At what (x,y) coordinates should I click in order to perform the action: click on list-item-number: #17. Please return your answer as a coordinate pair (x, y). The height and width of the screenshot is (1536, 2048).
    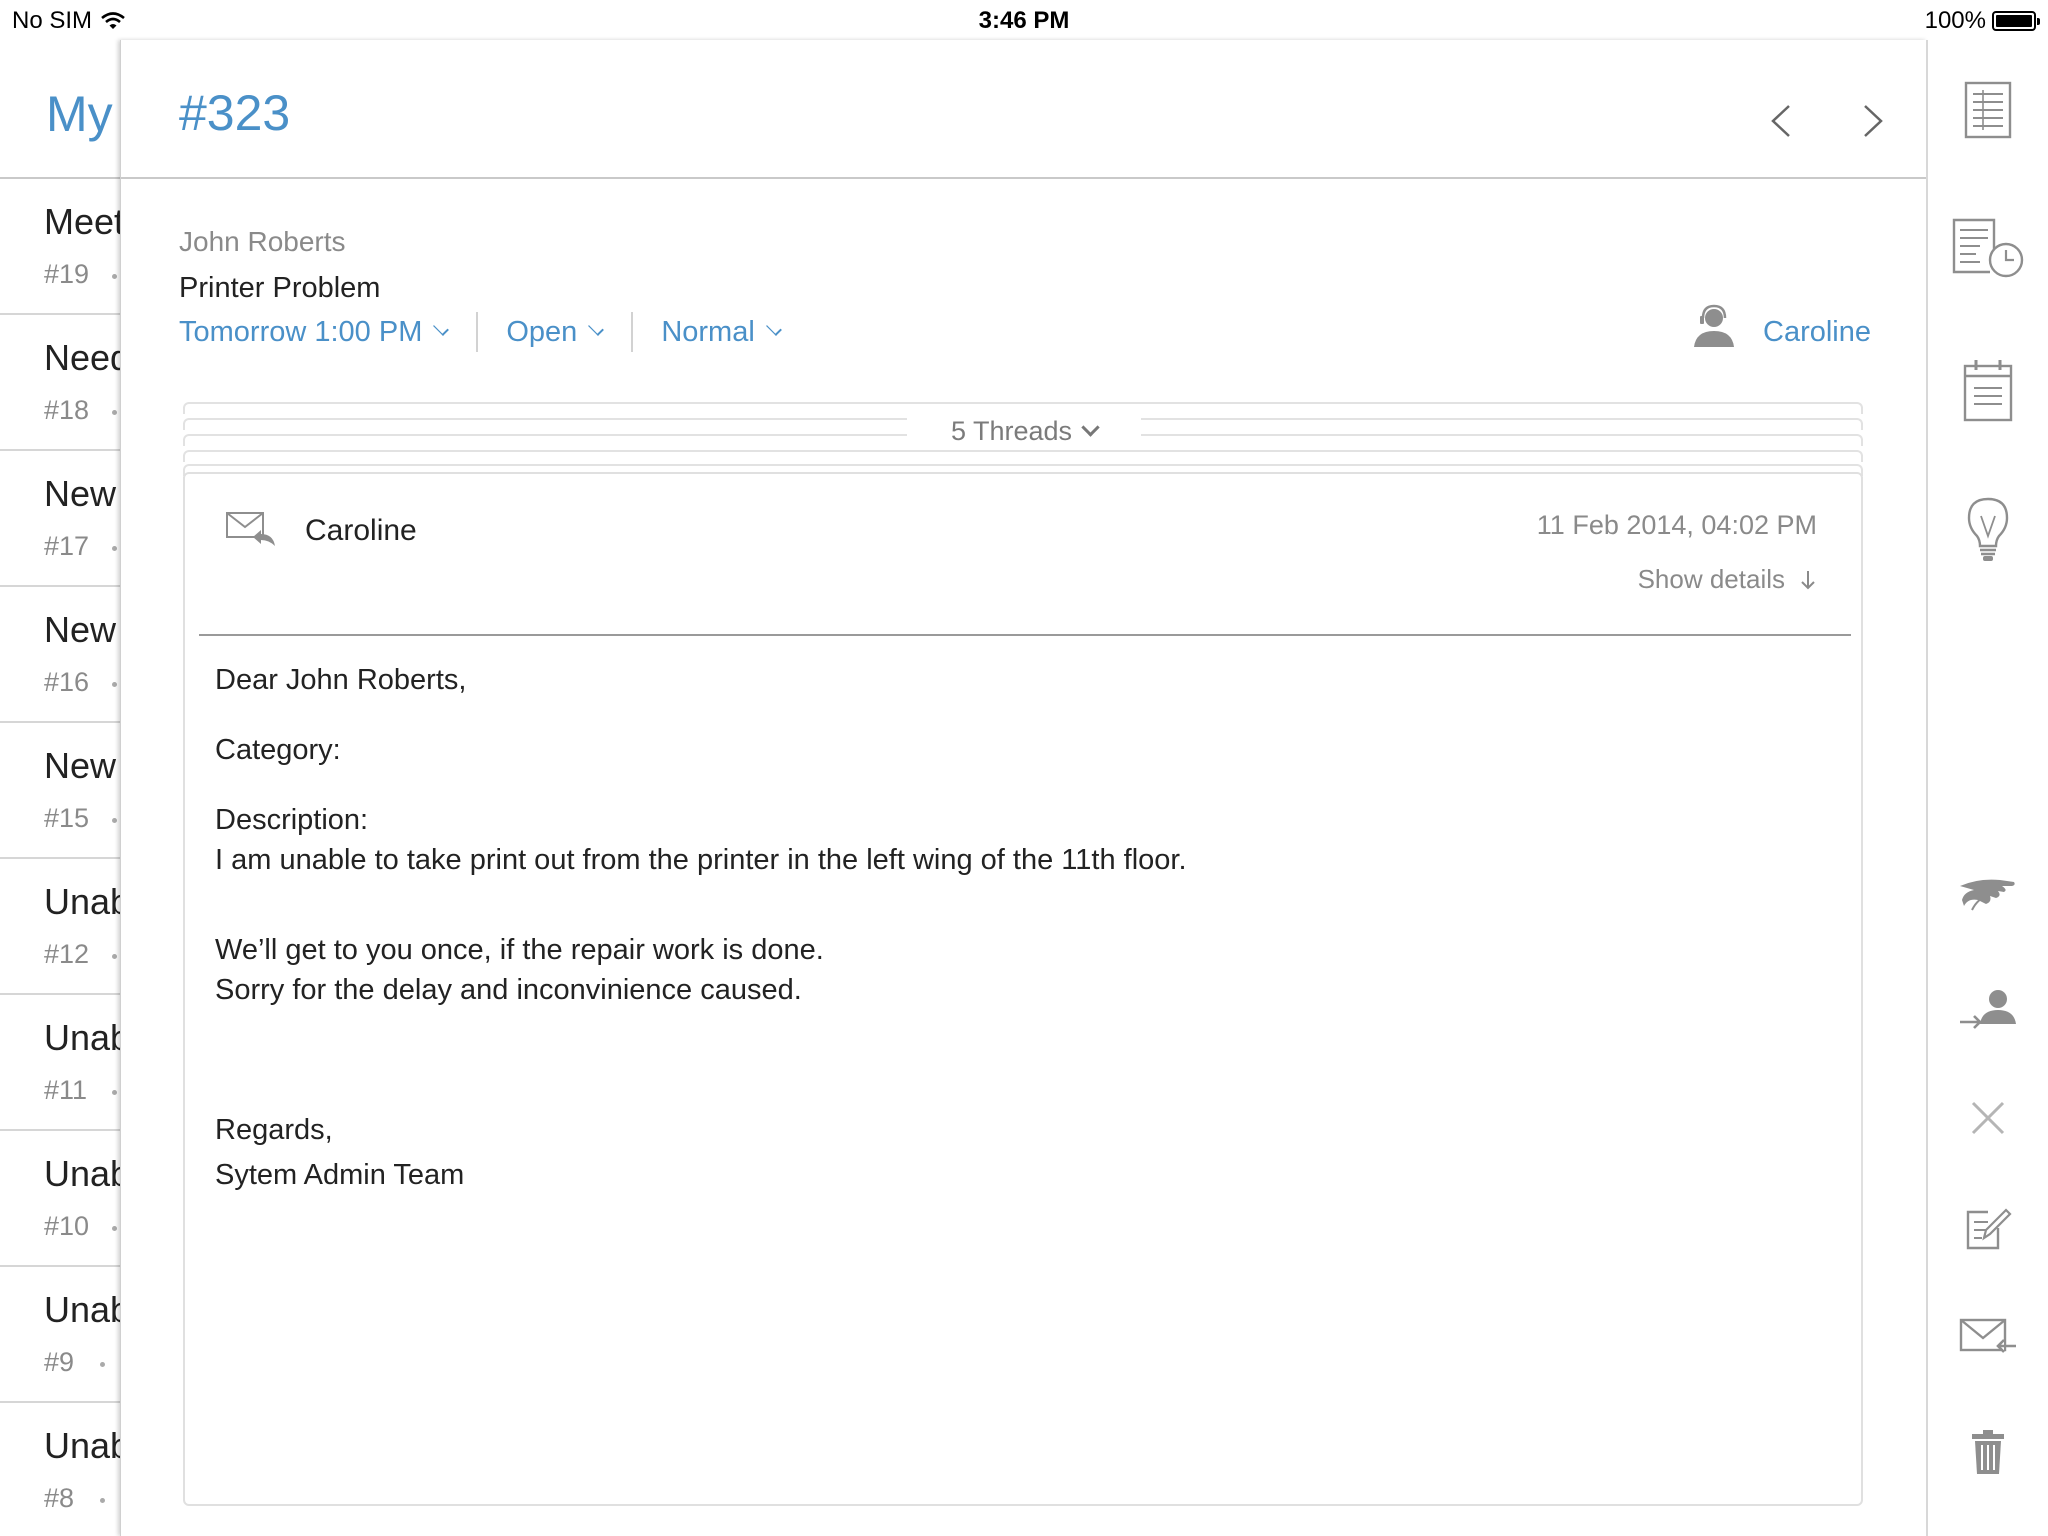
    Looking at the image, I should click on (67, 546).